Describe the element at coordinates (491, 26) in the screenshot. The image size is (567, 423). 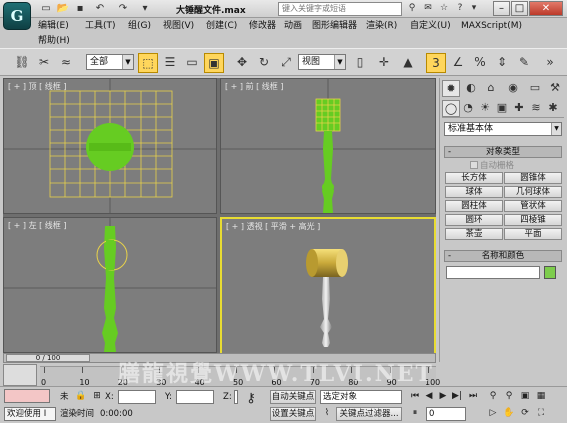
I see `menu-maxscript: MAXScript(M)` at that location.